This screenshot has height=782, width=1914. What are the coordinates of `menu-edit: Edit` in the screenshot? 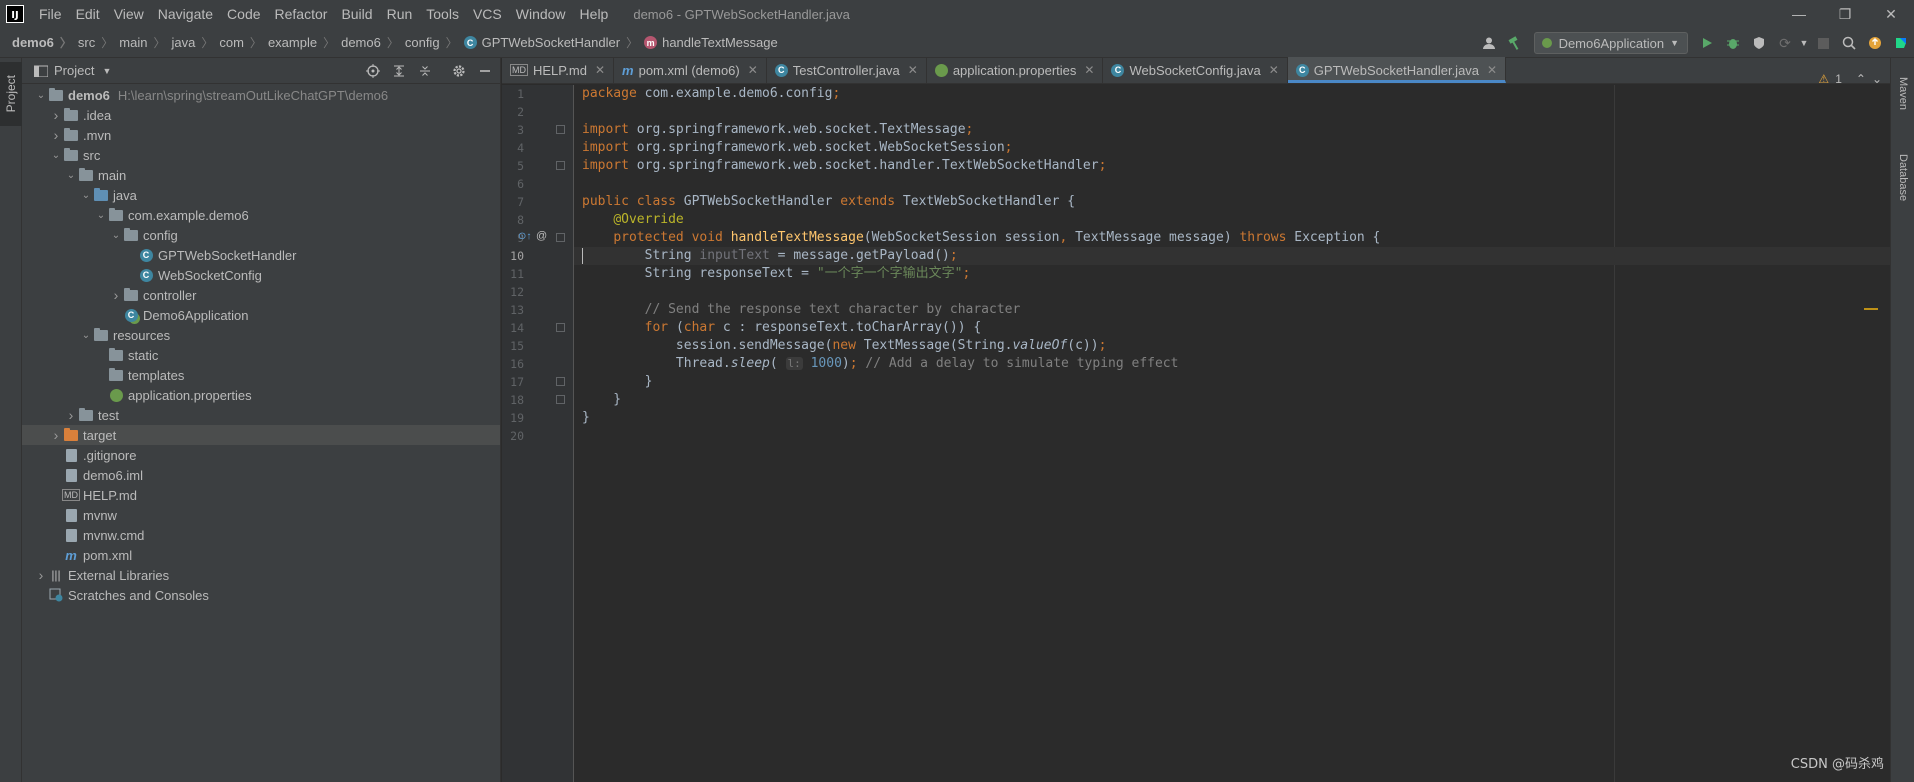 It's located at (88, 14).